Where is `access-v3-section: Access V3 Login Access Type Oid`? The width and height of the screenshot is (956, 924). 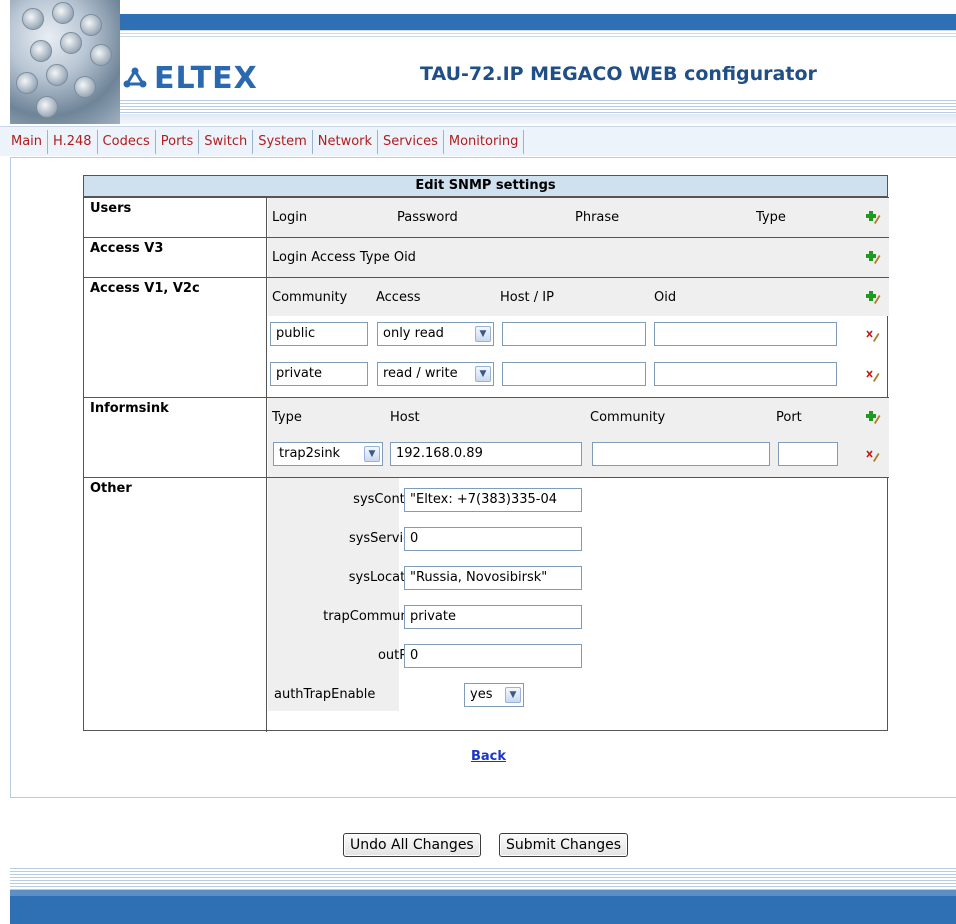
access-v3-section: Access V3 Login Access Type Oid is located at coordinates (486, 257).